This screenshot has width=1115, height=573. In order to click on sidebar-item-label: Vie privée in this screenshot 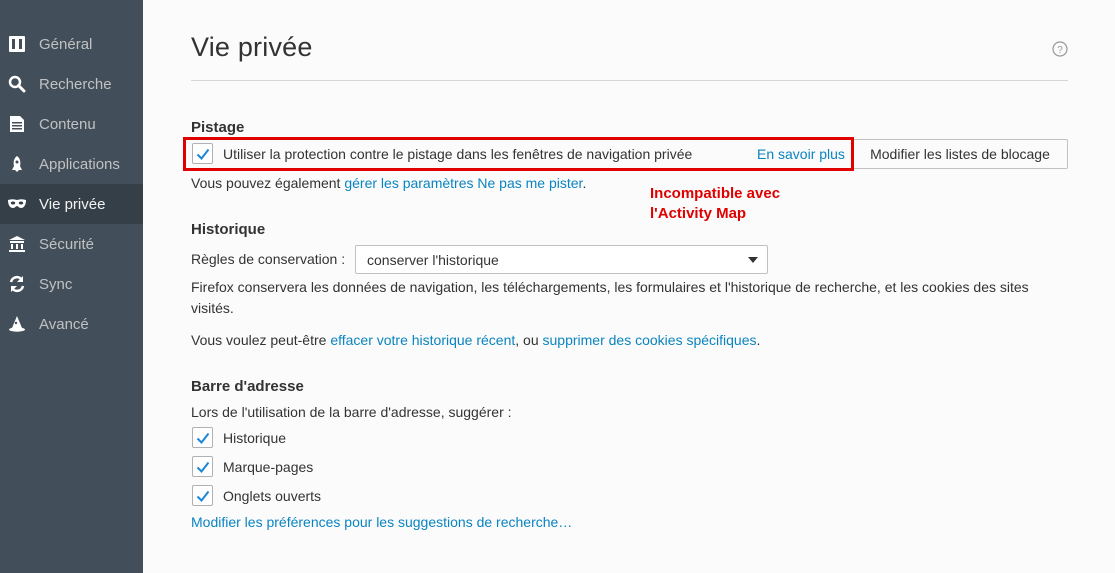, I will do `click(72, 204)`.